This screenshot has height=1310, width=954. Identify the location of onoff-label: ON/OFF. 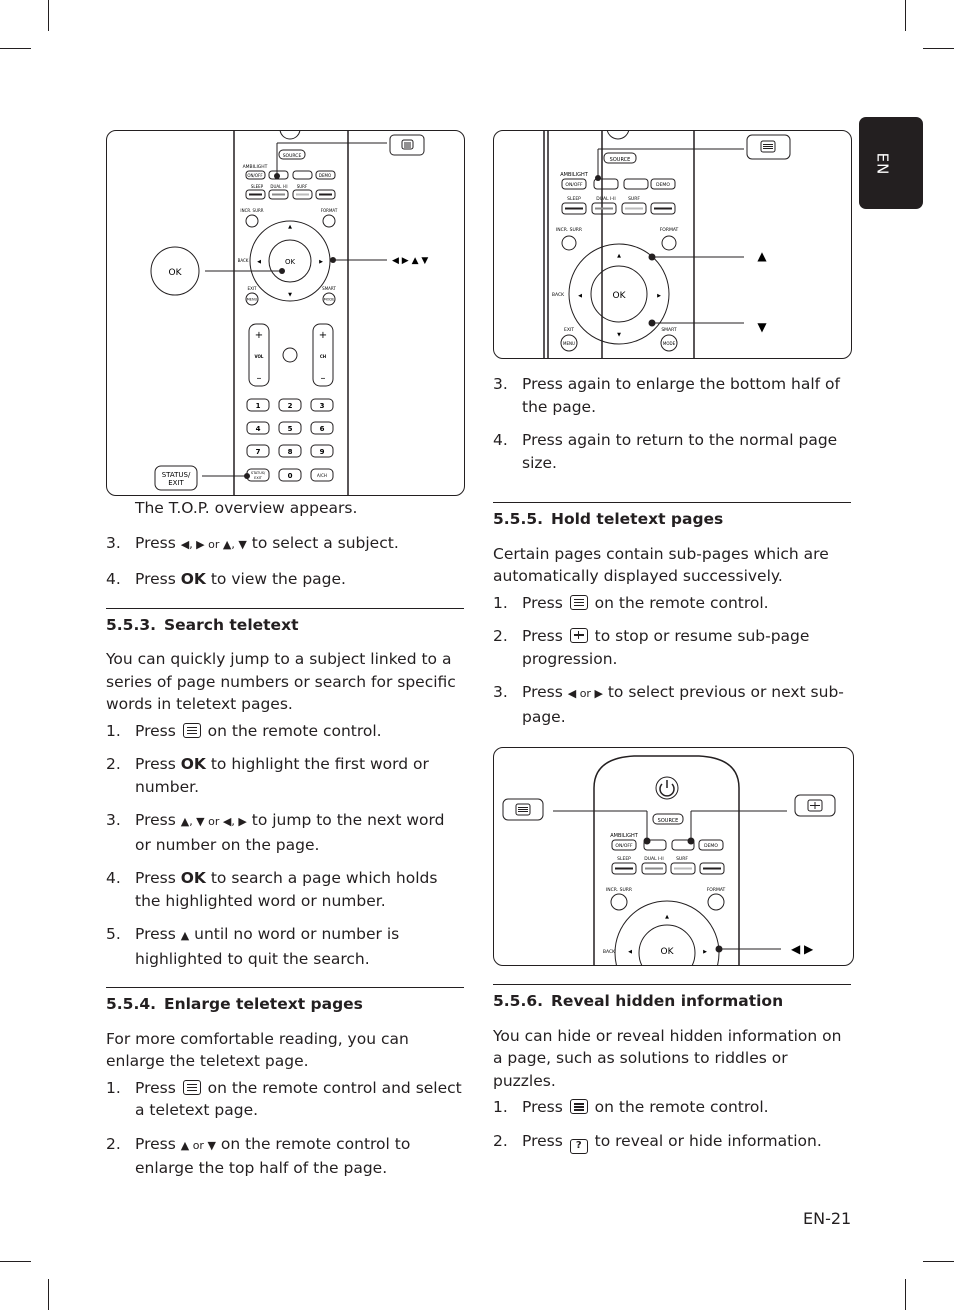
(255, 175).